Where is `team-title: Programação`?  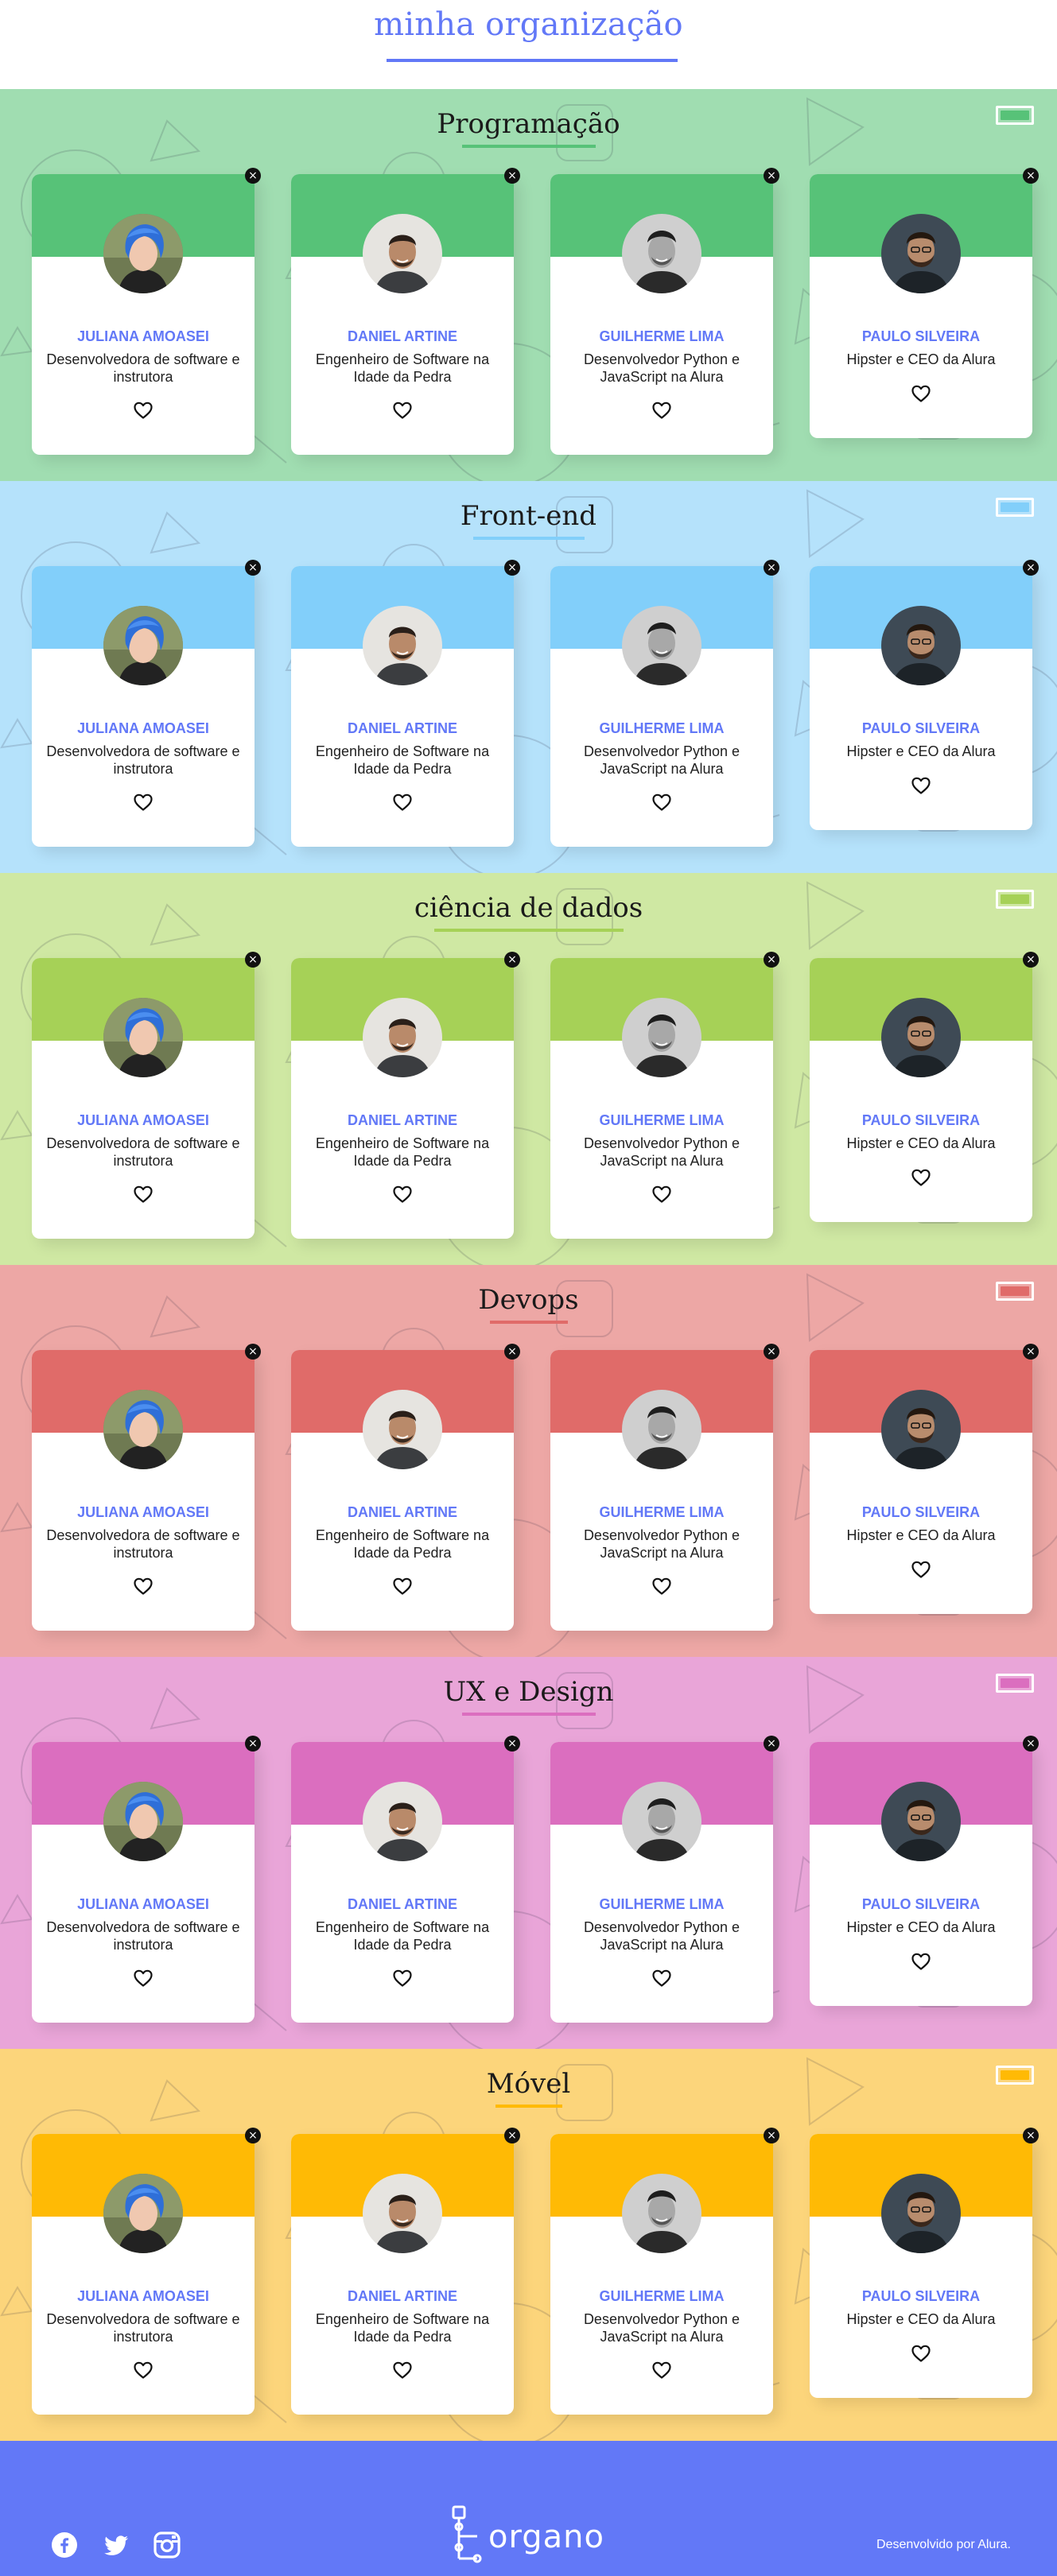
team-title: Programação is located at coordinates (528, 124).